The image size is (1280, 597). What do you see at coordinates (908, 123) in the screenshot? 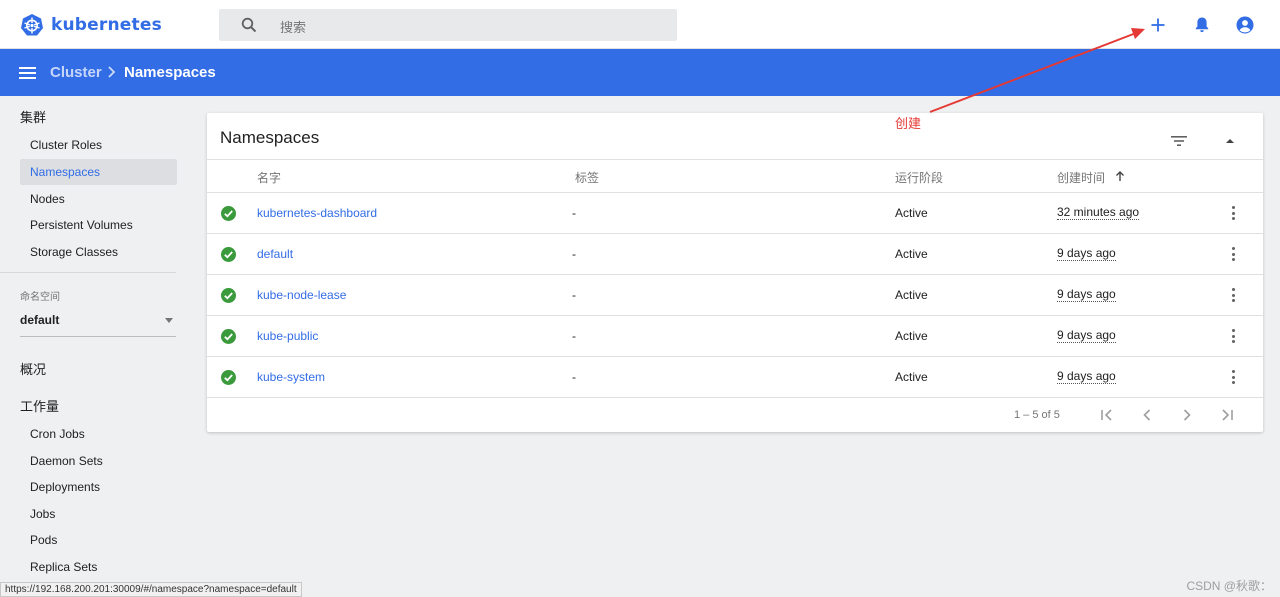
I see `annotation-label: 创建` at bounding box center [908, 123].